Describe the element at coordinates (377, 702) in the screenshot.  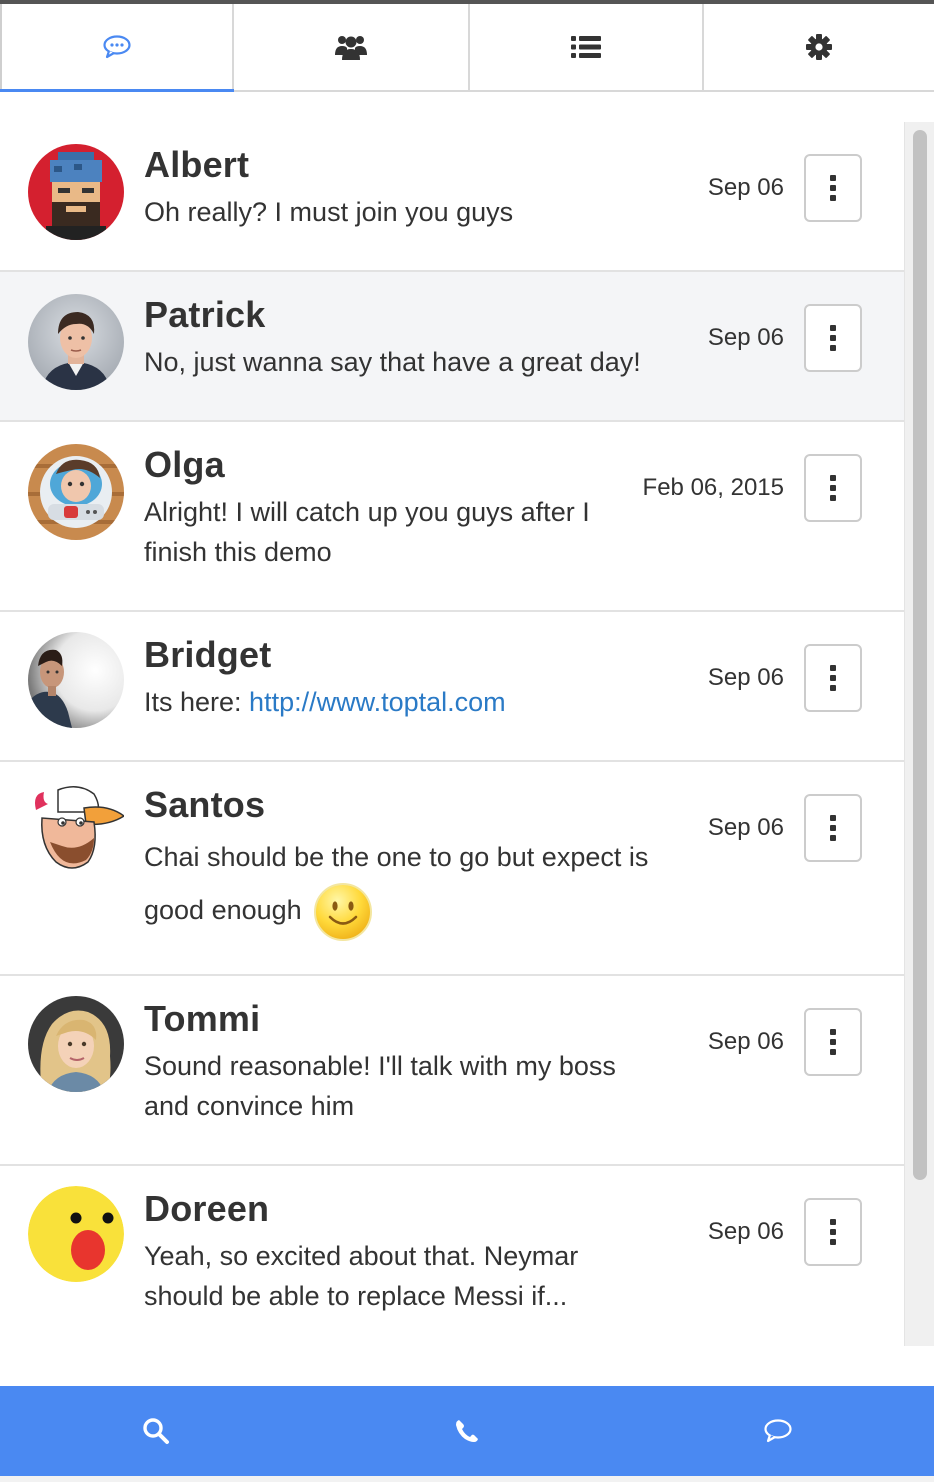
I see `message-link: http://www.toptal.com` at that location.